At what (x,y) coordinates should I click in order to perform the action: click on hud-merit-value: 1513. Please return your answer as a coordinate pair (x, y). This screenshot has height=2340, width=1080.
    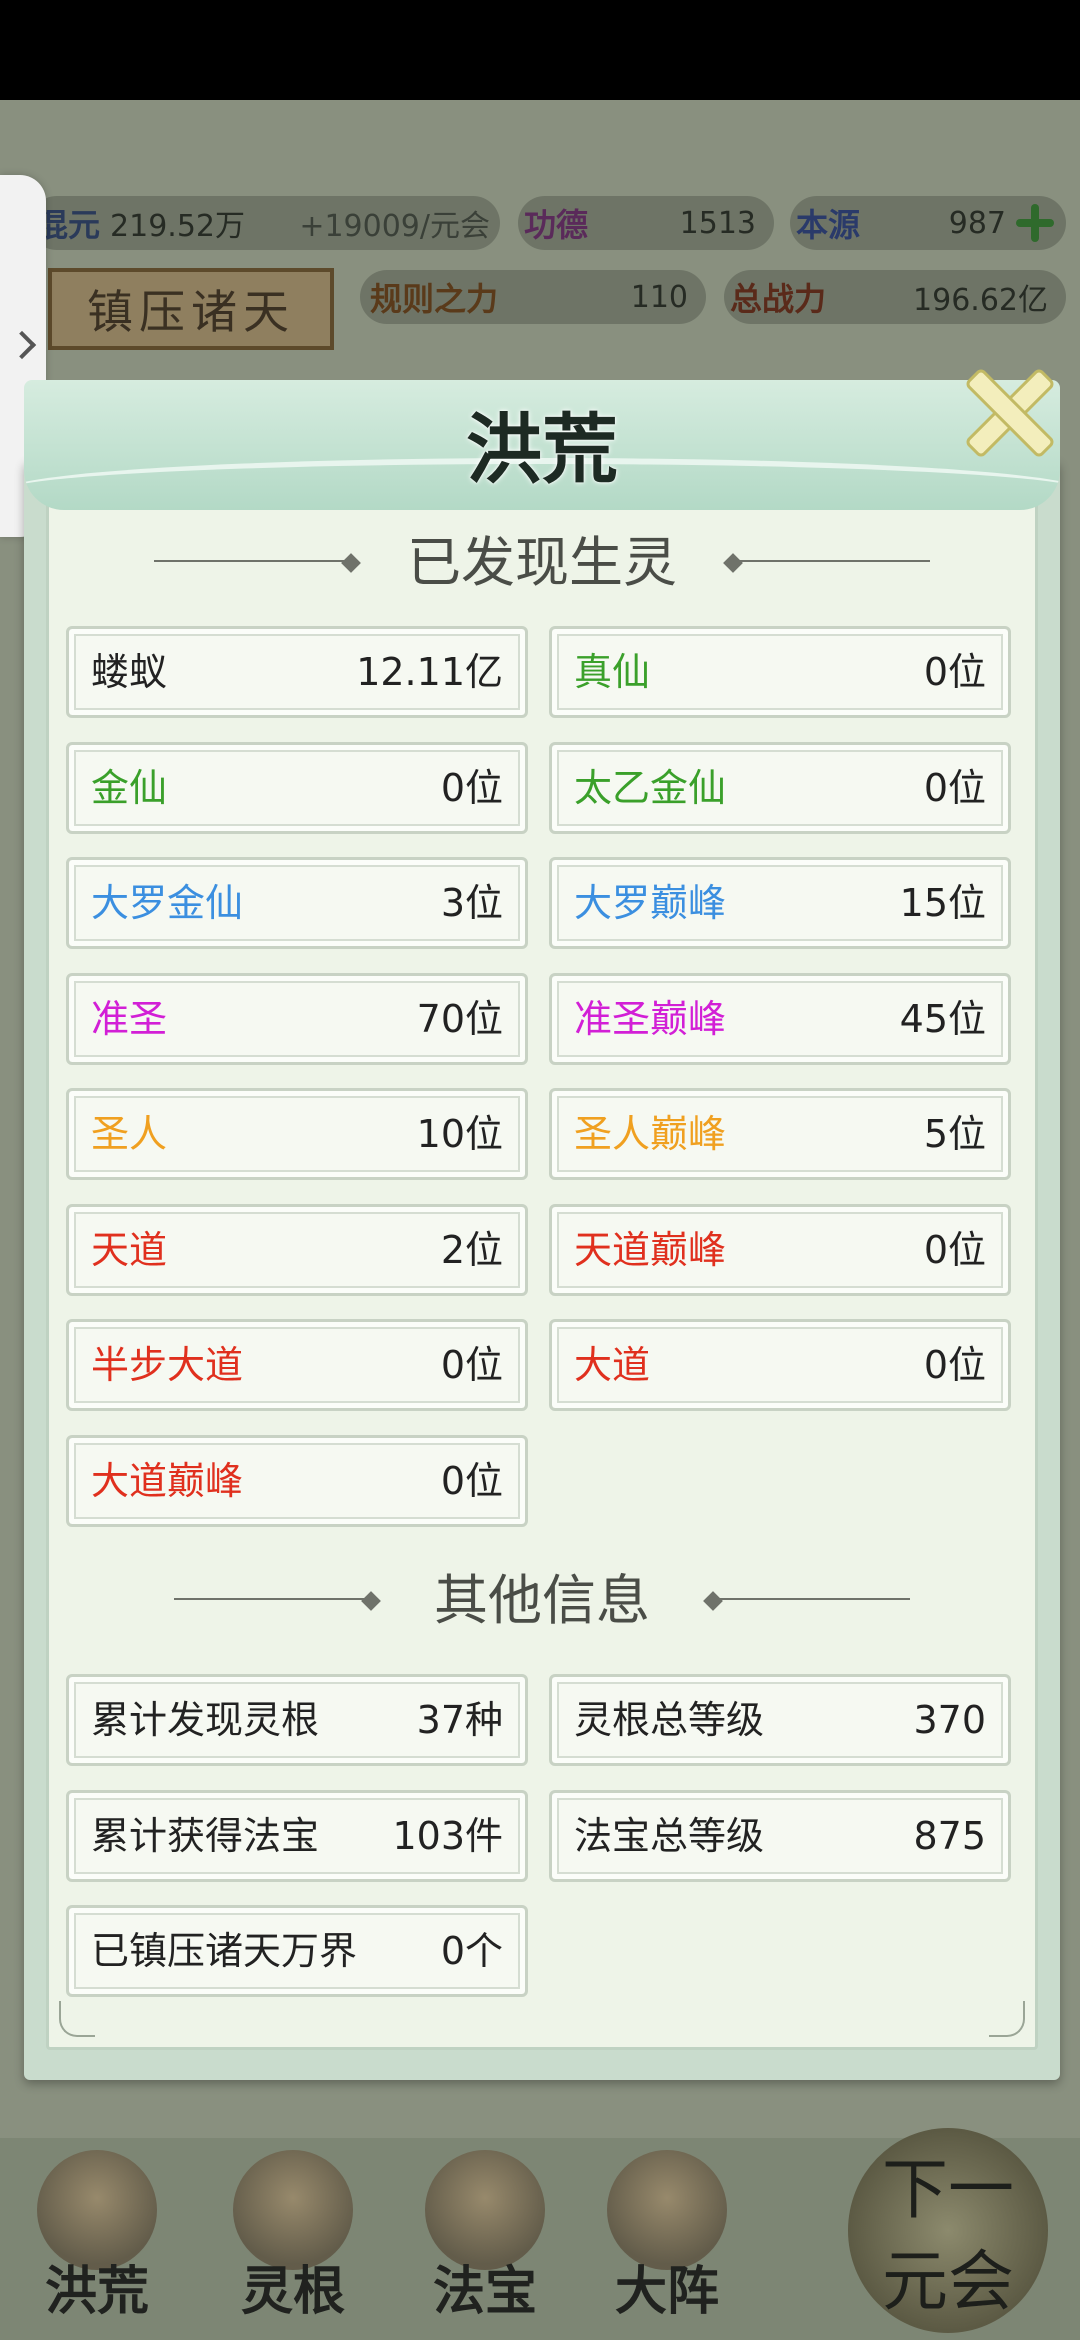
    Looking at the image, I should click on (717, 223).